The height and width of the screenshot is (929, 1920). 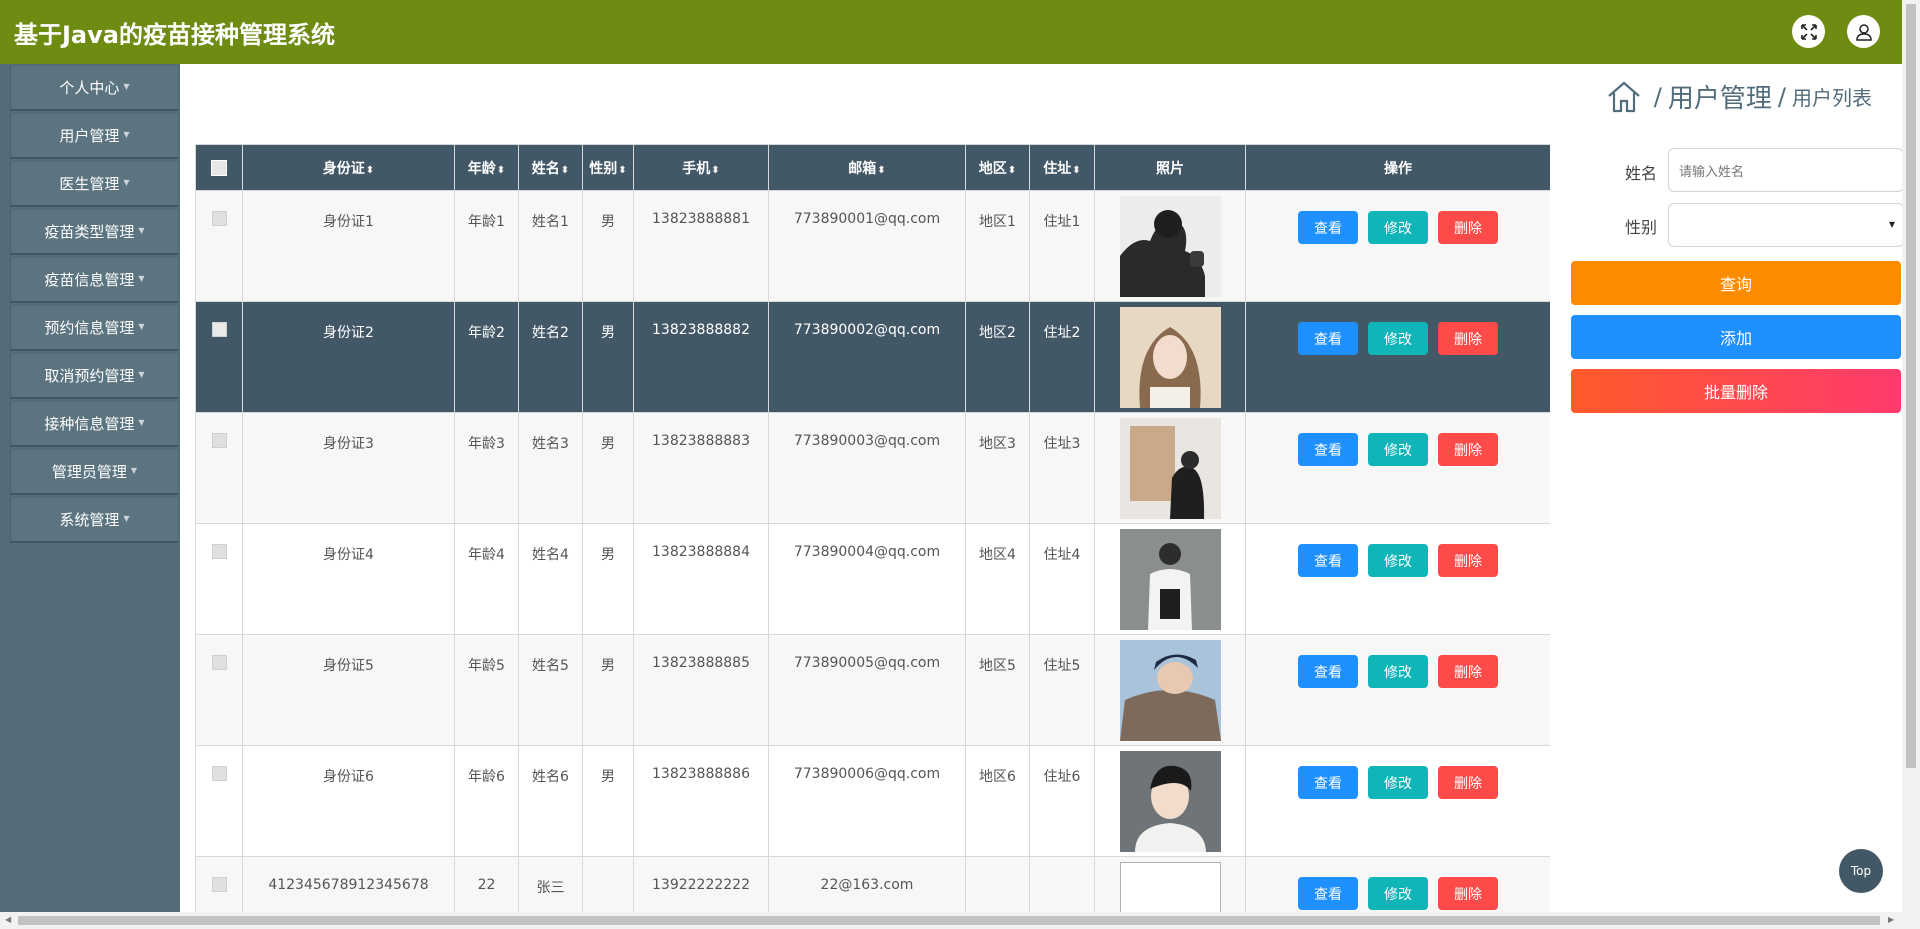 What do you see at coordinates (89, 88) in the screenshot?
I see `sidebar-item-label: 个人中心` at bounding box center [89, 88].